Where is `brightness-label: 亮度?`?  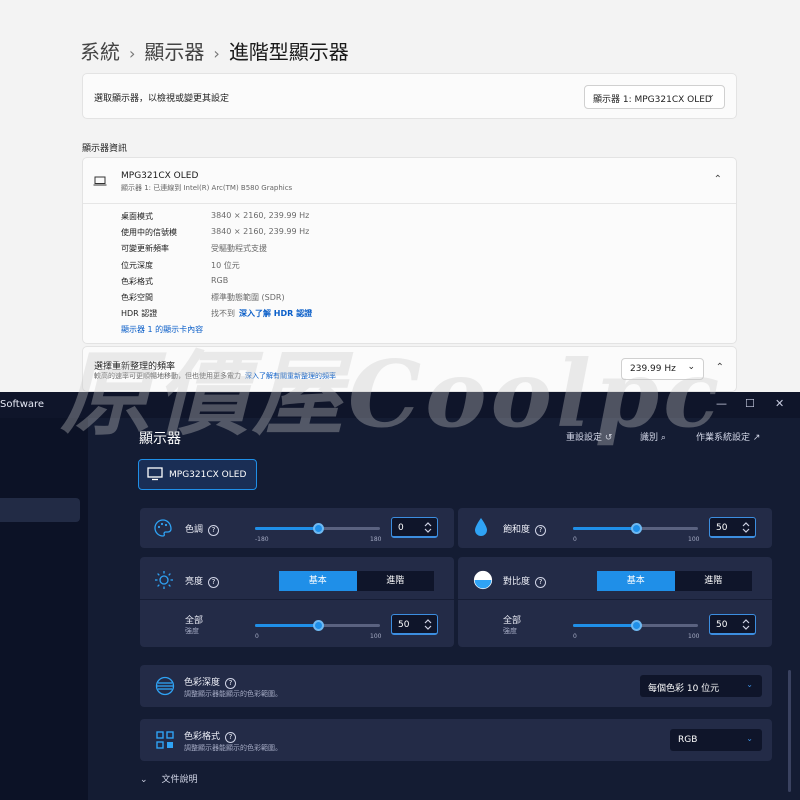
brightness-label: 亮度? is located at coordinates (202, 581).